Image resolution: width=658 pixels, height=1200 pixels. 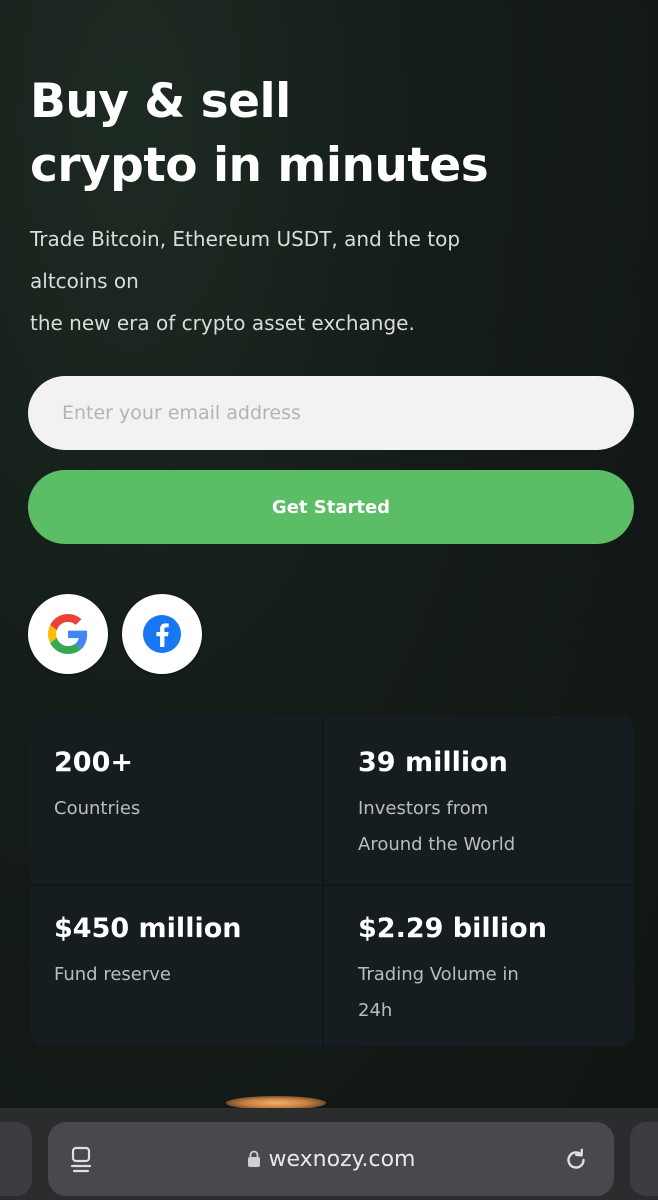 I want to click on facebook-icon, so click(x=162, y=634).